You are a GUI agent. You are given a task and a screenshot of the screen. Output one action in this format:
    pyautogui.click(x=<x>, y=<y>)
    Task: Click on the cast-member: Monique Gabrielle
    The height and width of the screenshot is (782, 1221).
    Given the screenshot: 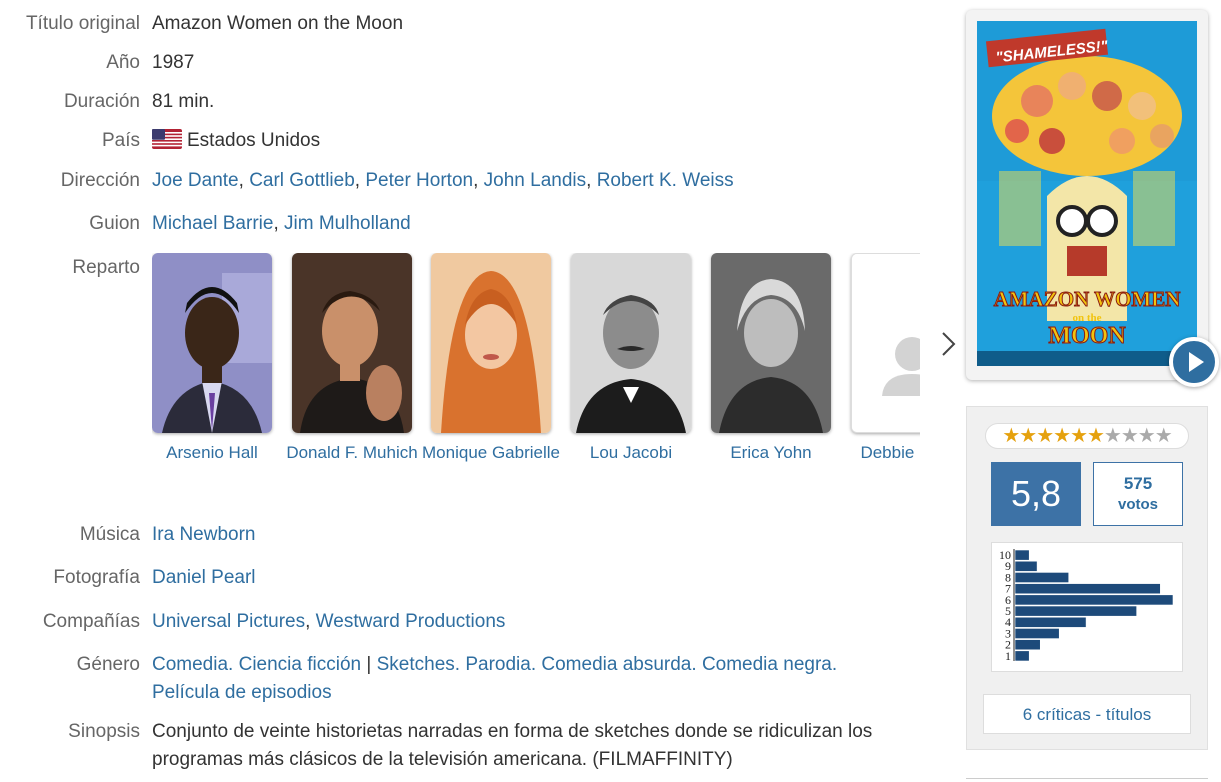 What is the action you would take?
    pyautogui.click(x=491, y=359)
    